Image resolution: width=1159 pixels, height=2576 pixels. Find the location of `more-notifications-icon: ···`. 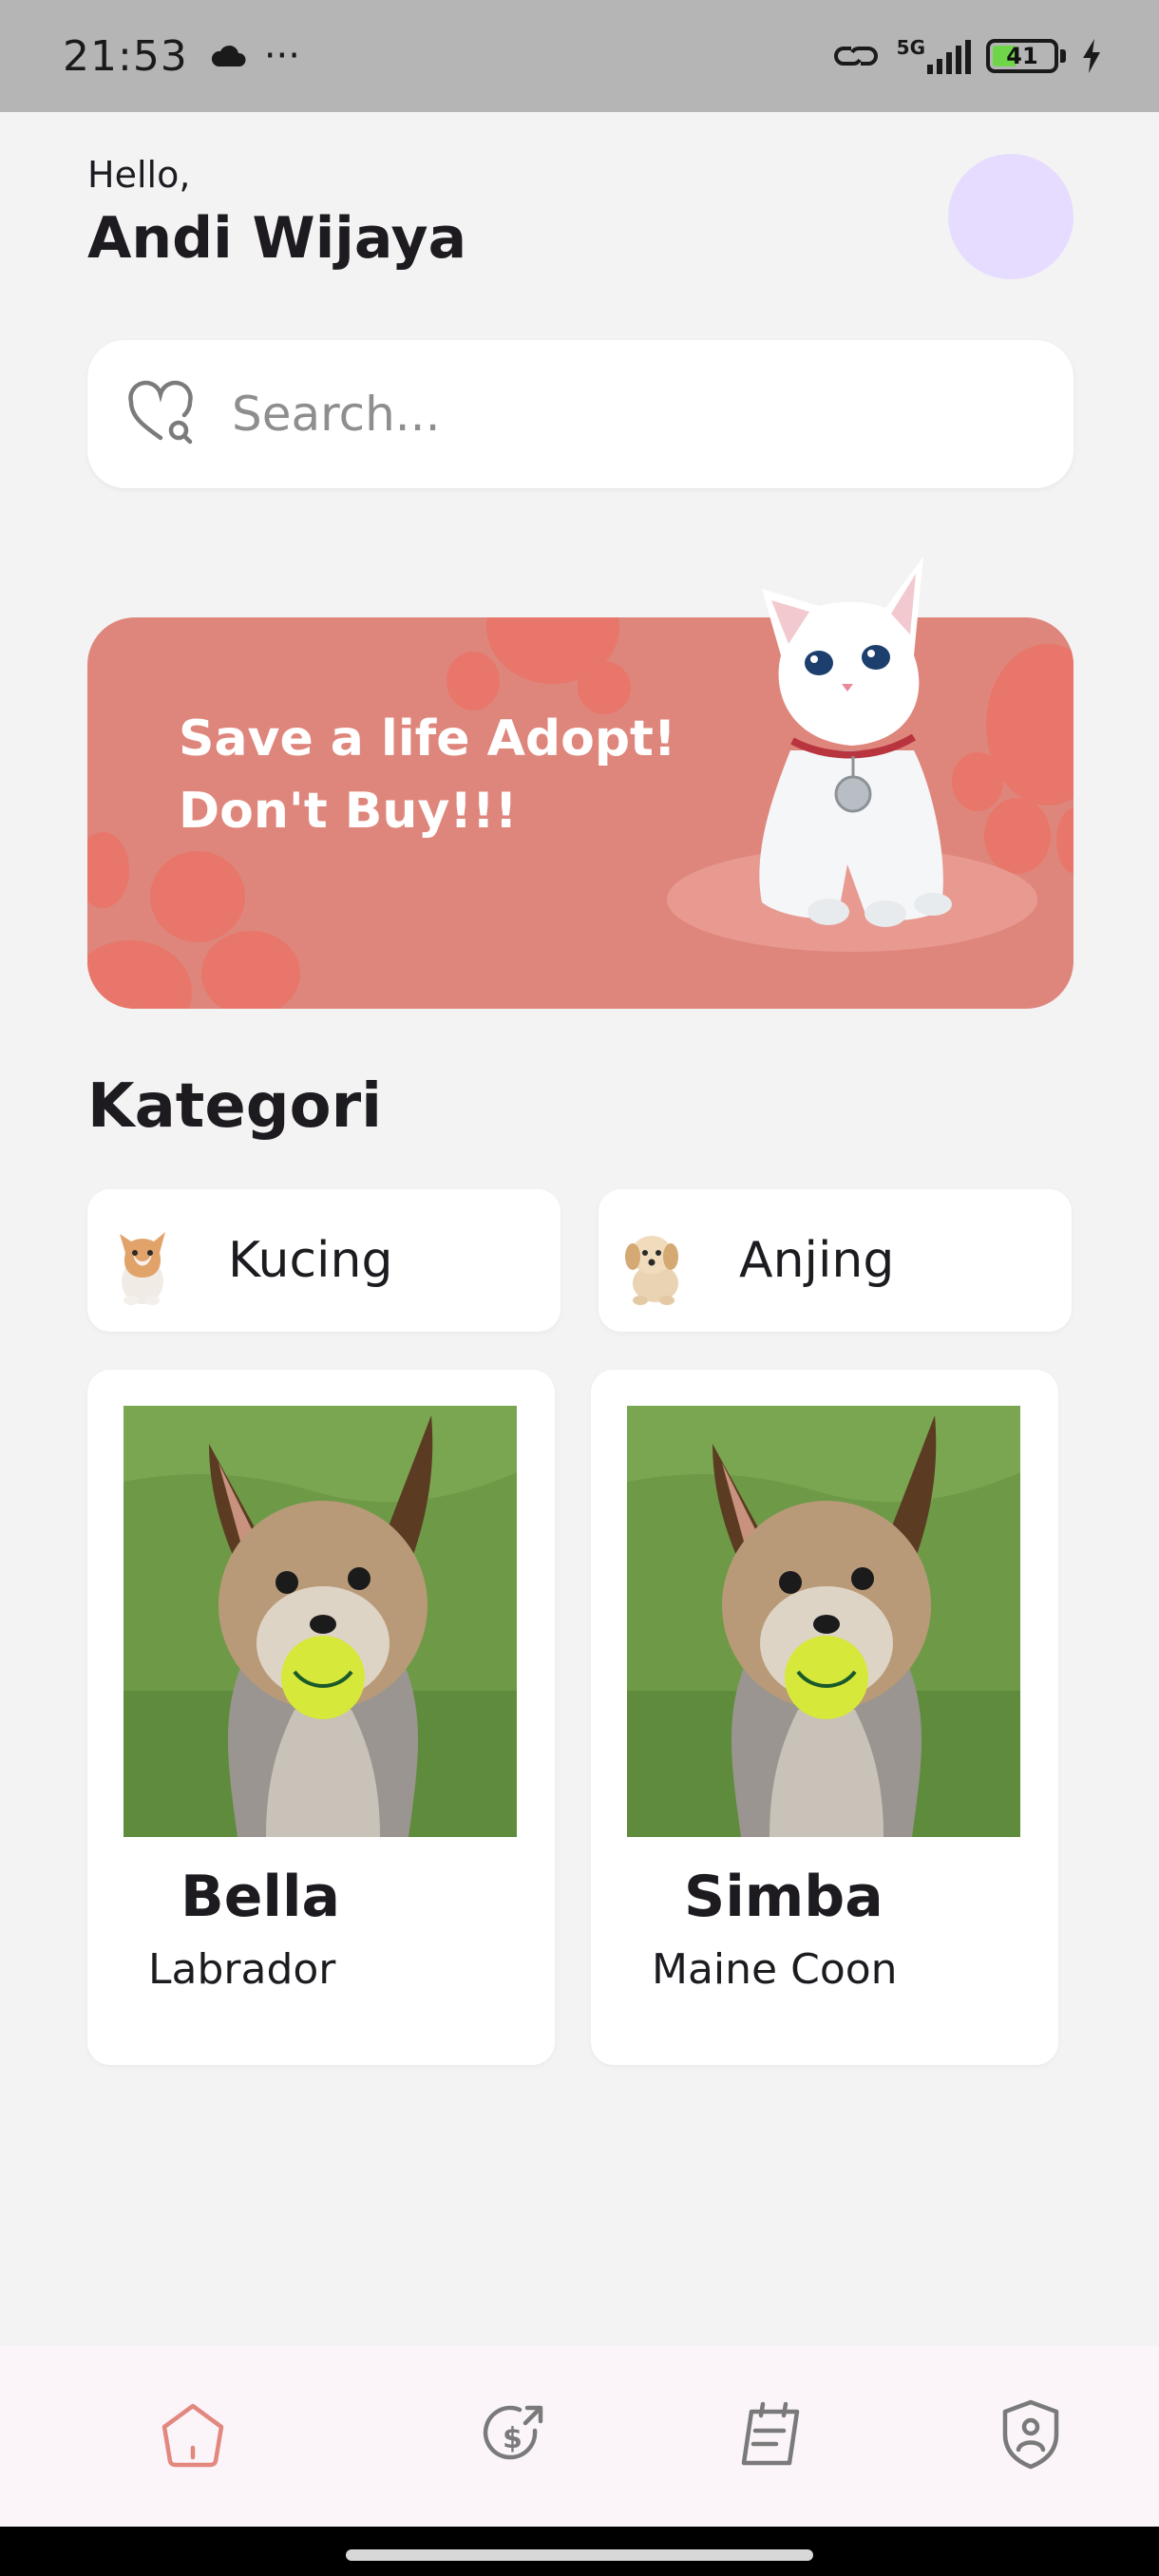

more-notifications-icon: ··· is located at coordinates (281, 56).